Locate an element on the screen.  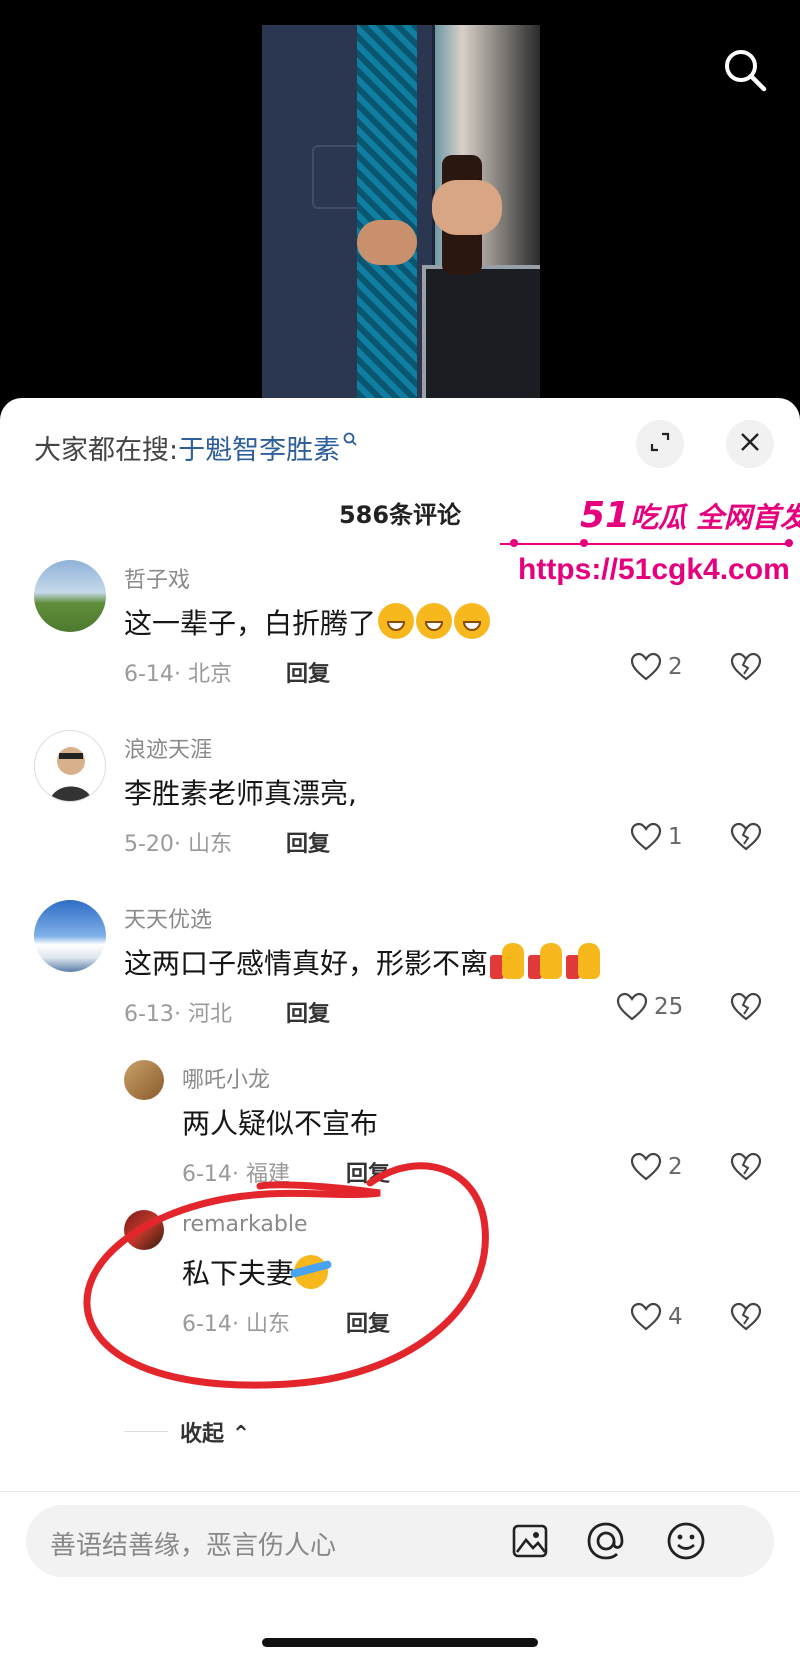
hot-search: 大家都在搜:于魁智李胜素 is located at coordinates (197, 447).